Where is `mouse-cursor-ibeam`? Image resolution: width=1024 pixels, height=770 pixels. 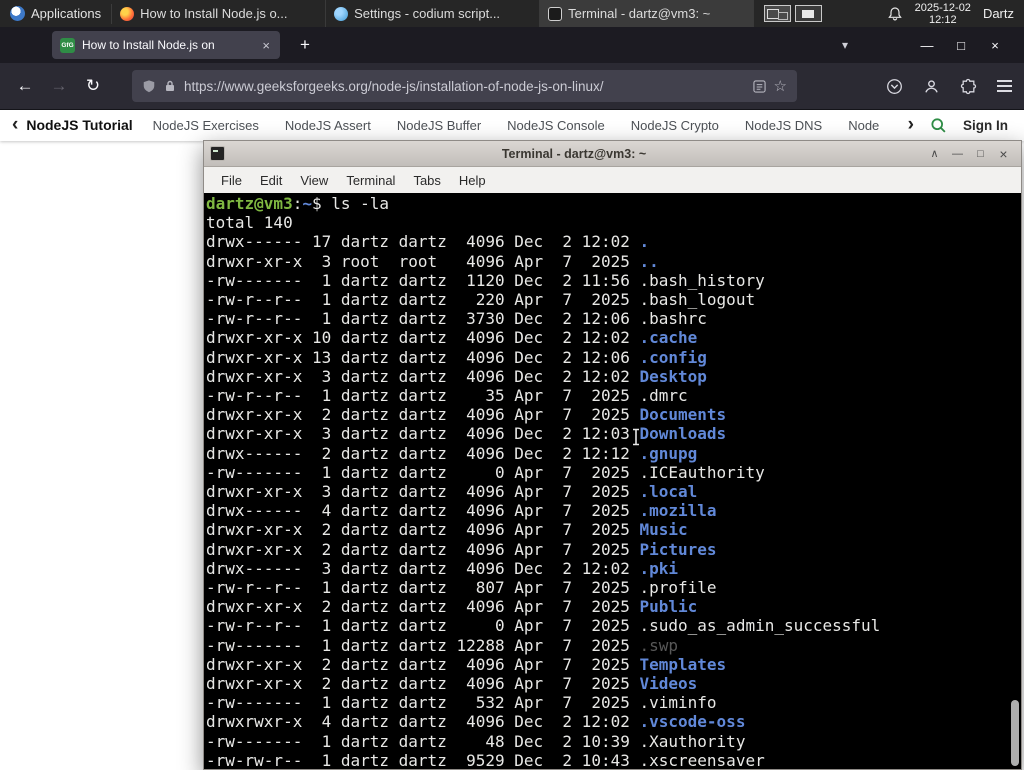
mouse-cursor-ibeam is located at coordinates (636, 439).